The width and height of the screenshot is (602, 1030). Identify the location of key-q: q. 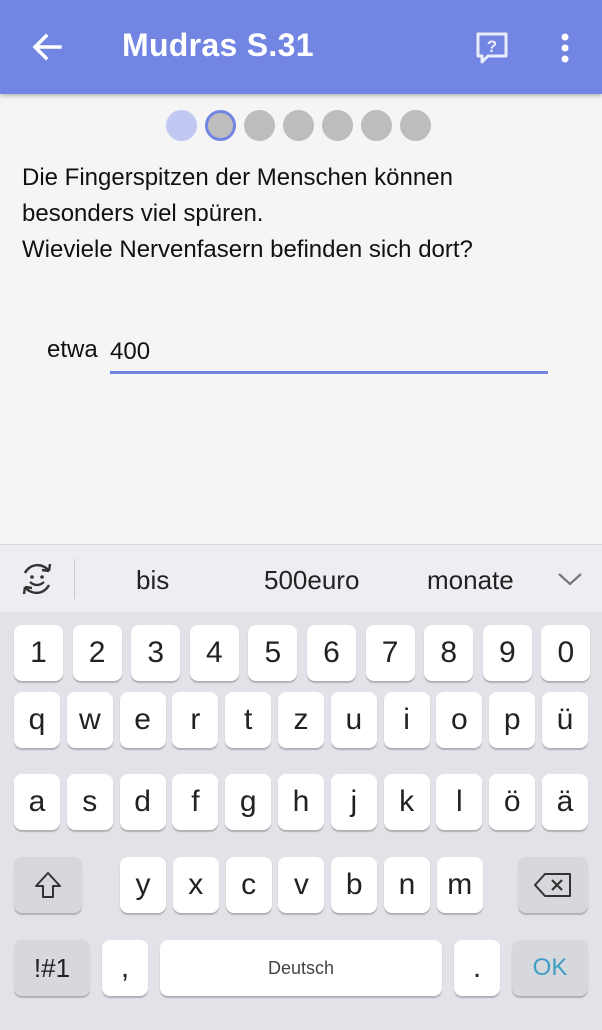
(37, 720).